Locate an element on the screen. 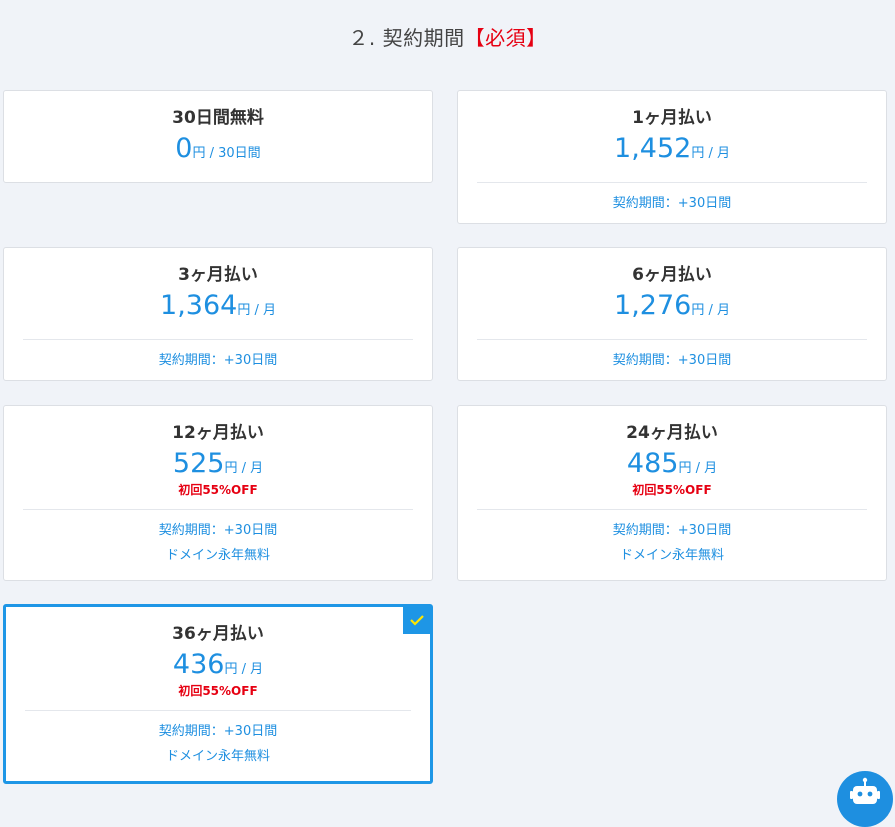 The image size is (895, 827). price-amount: 1,276 is located at coordinates (653, 305).